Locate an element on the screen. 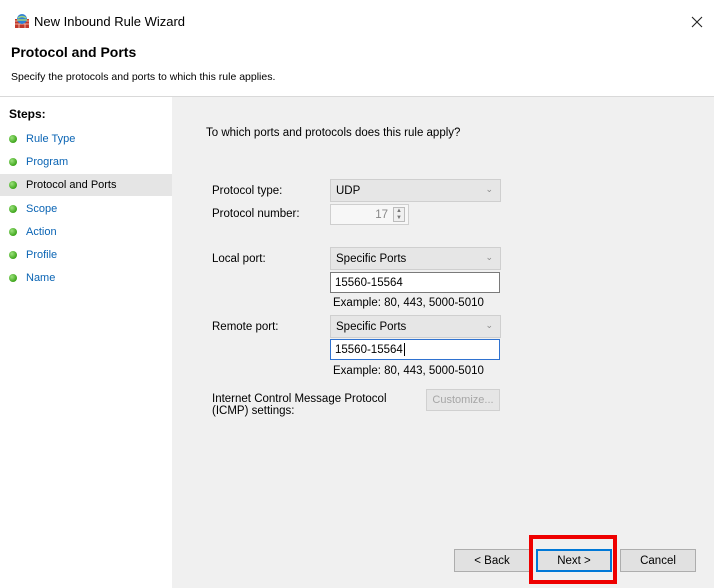  protocol-type-value: UDP is located at coordinates (348, 190).